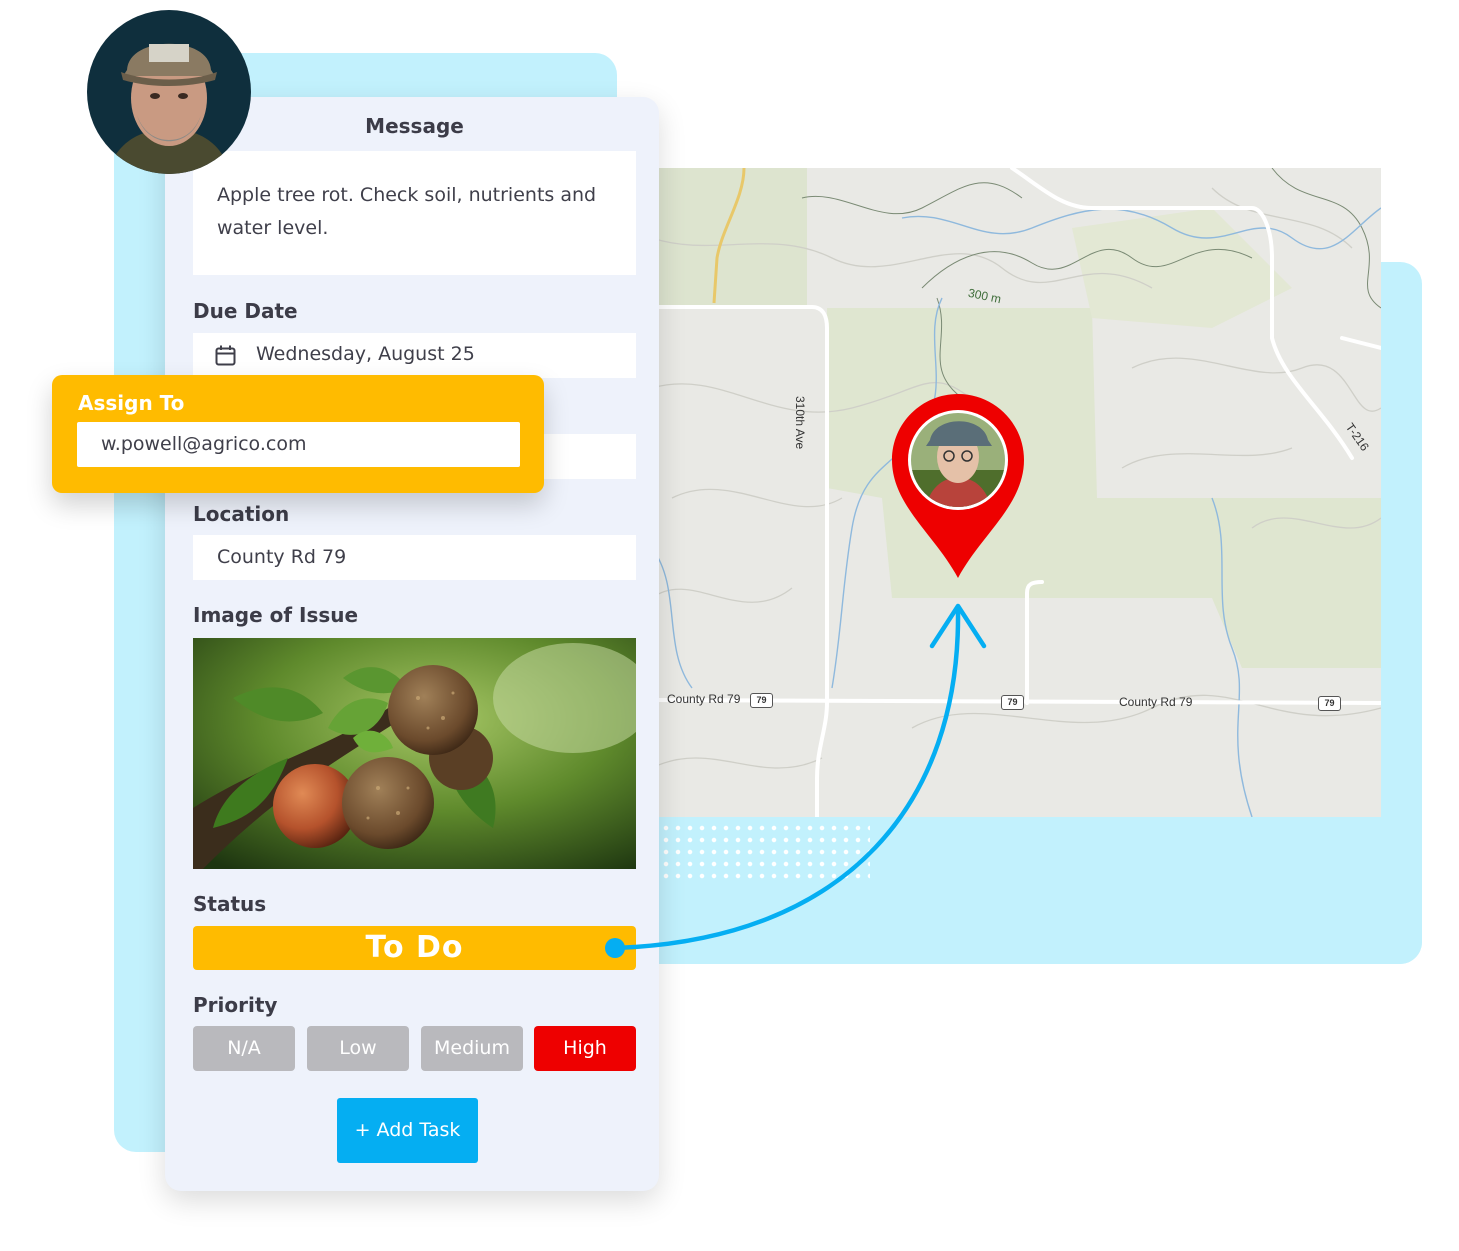 The height and width of the screenshot is (1251, 1459). I want to click on map-pin-icon, so click(958, 486).